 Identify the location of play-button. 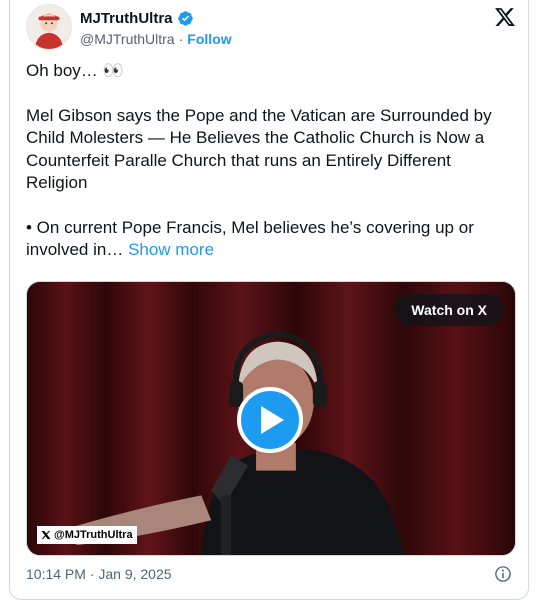
(270, 420).